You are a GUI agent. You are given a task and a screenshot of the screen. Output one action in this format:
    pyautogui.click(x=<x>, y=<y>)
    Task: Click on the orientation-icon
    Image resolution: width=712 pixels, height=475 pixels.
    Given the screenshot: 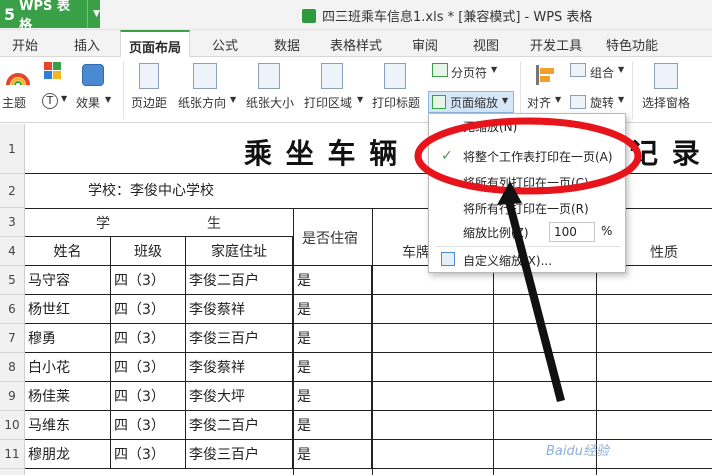 What is the action you would take?
    pyautogui.click(x=205, y=76)
    